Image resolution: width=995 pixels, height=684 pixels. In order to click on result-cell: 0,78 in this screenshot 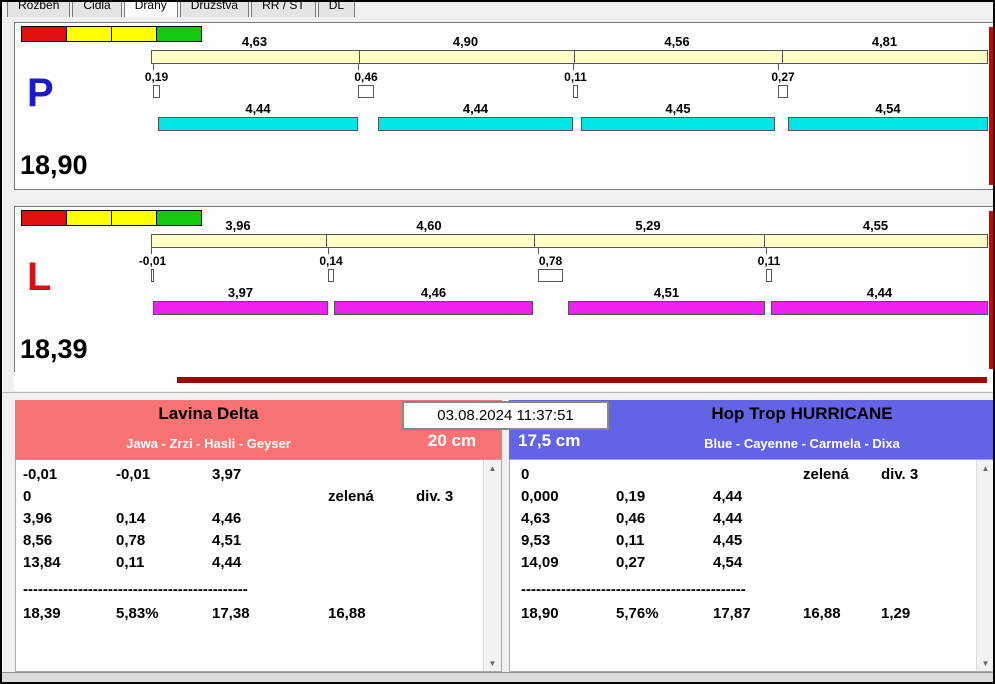, I will do `click(131, 540)`.